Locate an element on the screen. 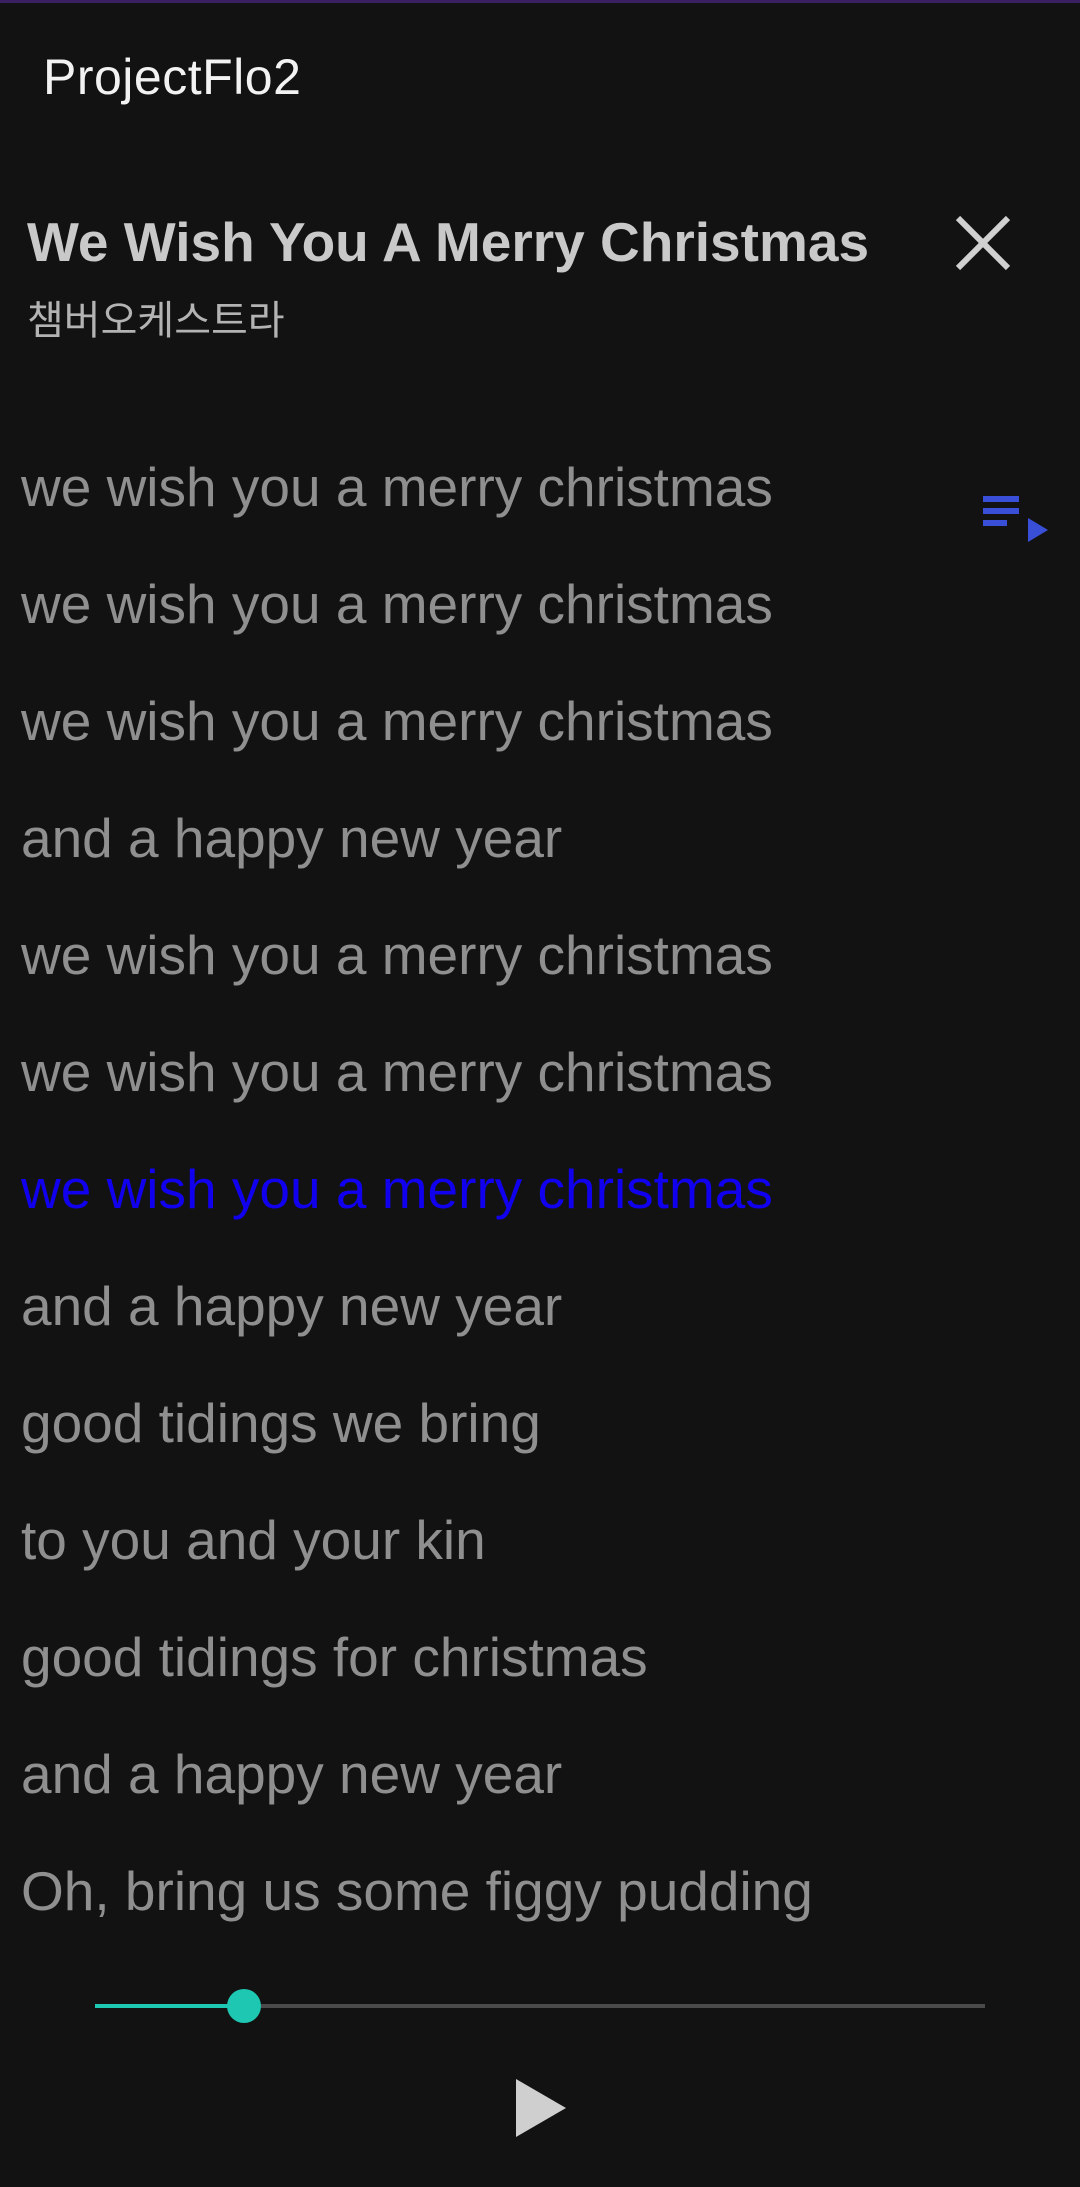 The image size is (1080, 2187). lyric-line: good tidings we bring is located at coordinates (491, 1437).